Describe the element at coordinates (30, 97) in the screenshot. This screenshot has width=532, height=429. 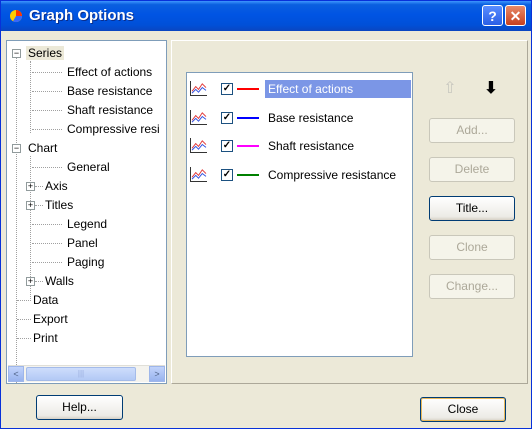
I see `tree-series-line` at that location.